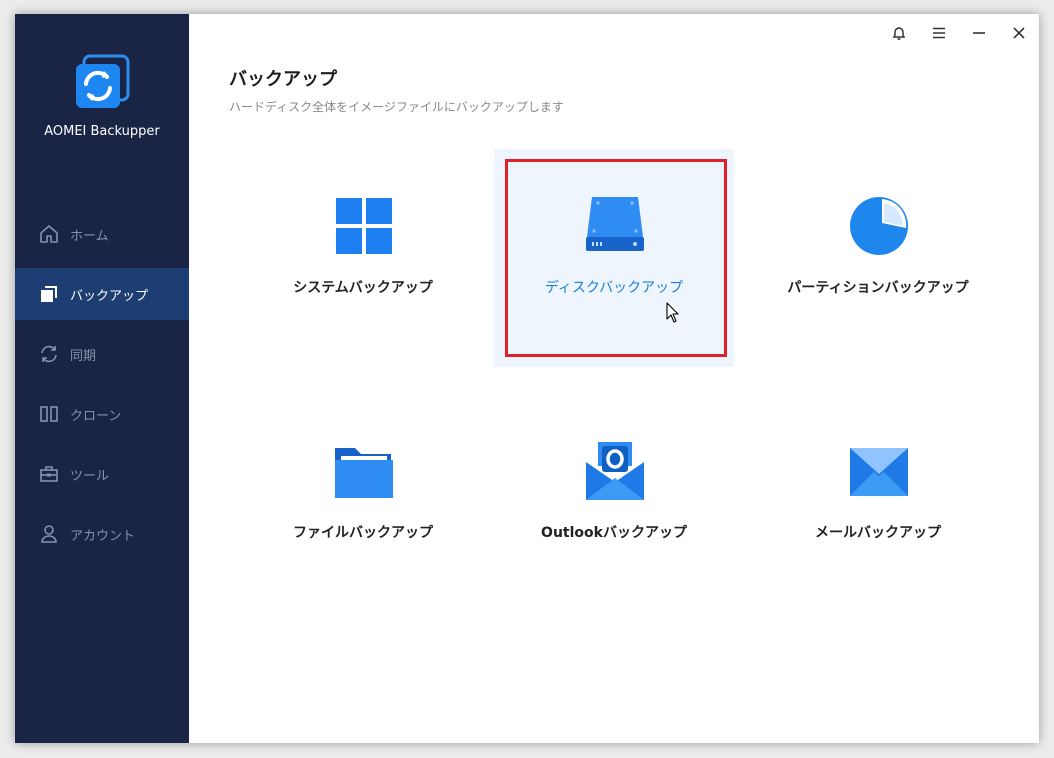 The height and width of the screenshot is (758, 1054). What do you see at coordinates (673, 315) in the screenshot?
I see `mouse-cursor-icon` at bounding box center [673, 315].